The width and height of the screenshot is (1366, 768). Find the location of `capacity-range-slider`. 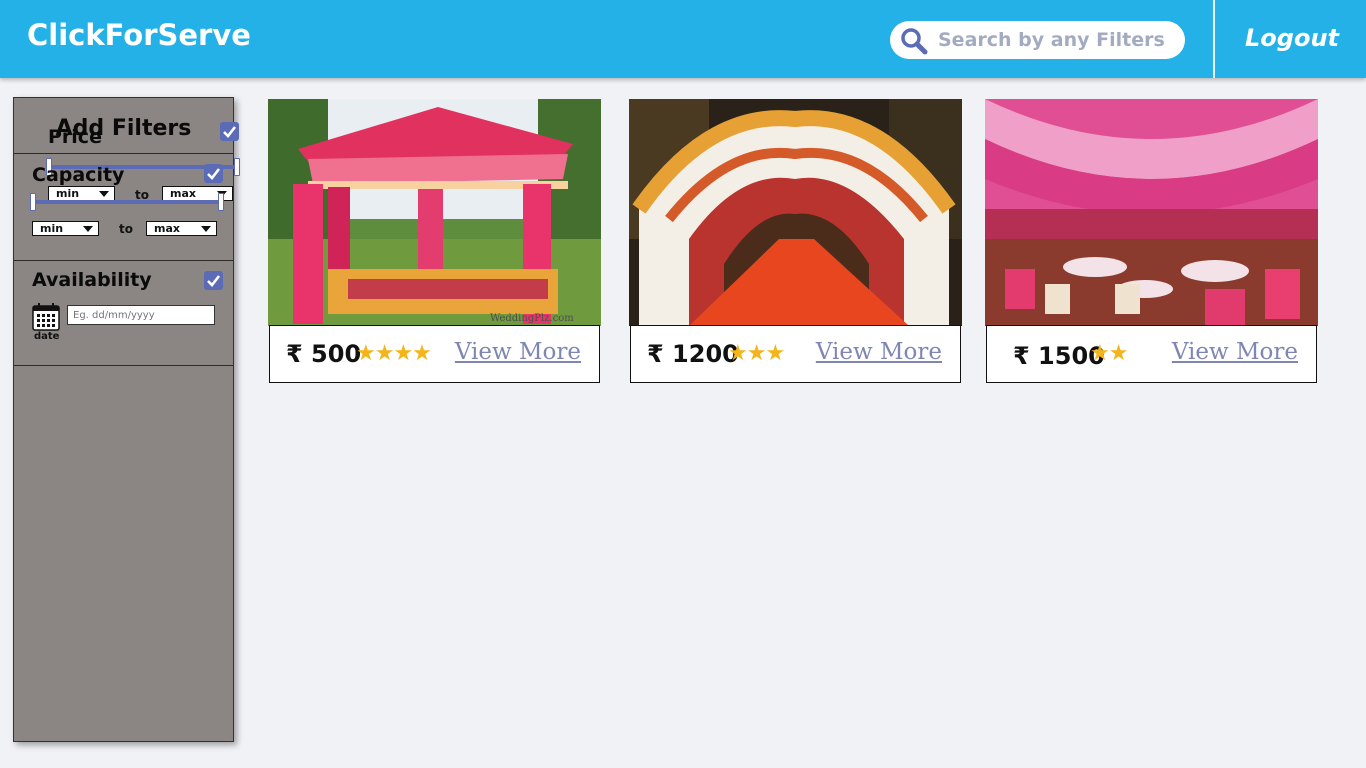

capacity-range-slider is located at coordinates (127, 203).